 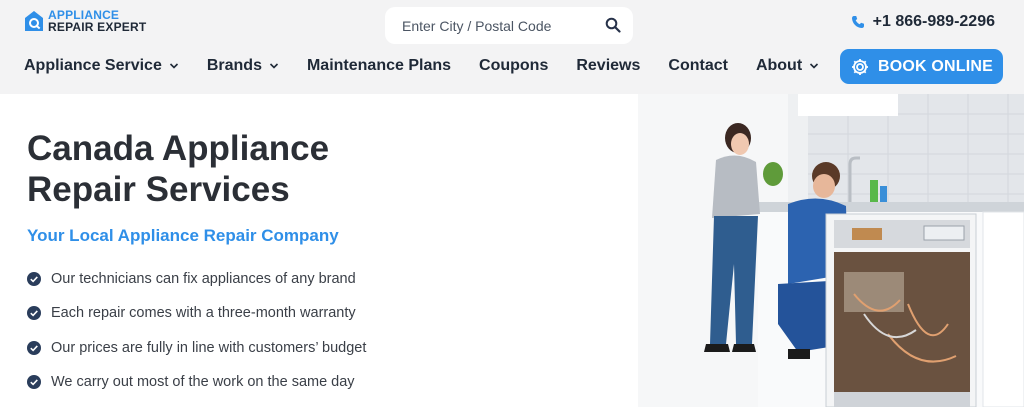 What do you see at coordinates (97, 27) in the screenshot?
I see `logo-line-2: REPAIR EXPERT` at bounding box center [97, 27].